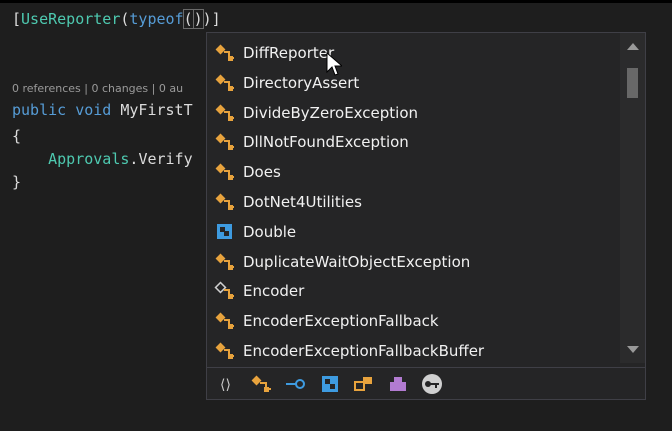 The height and width of the screenshot is (431, 672). What do you see at coordinates (16, 182) in the screenshot?
I see `code-line-brace-close: }` at bounding box center [16, 182].